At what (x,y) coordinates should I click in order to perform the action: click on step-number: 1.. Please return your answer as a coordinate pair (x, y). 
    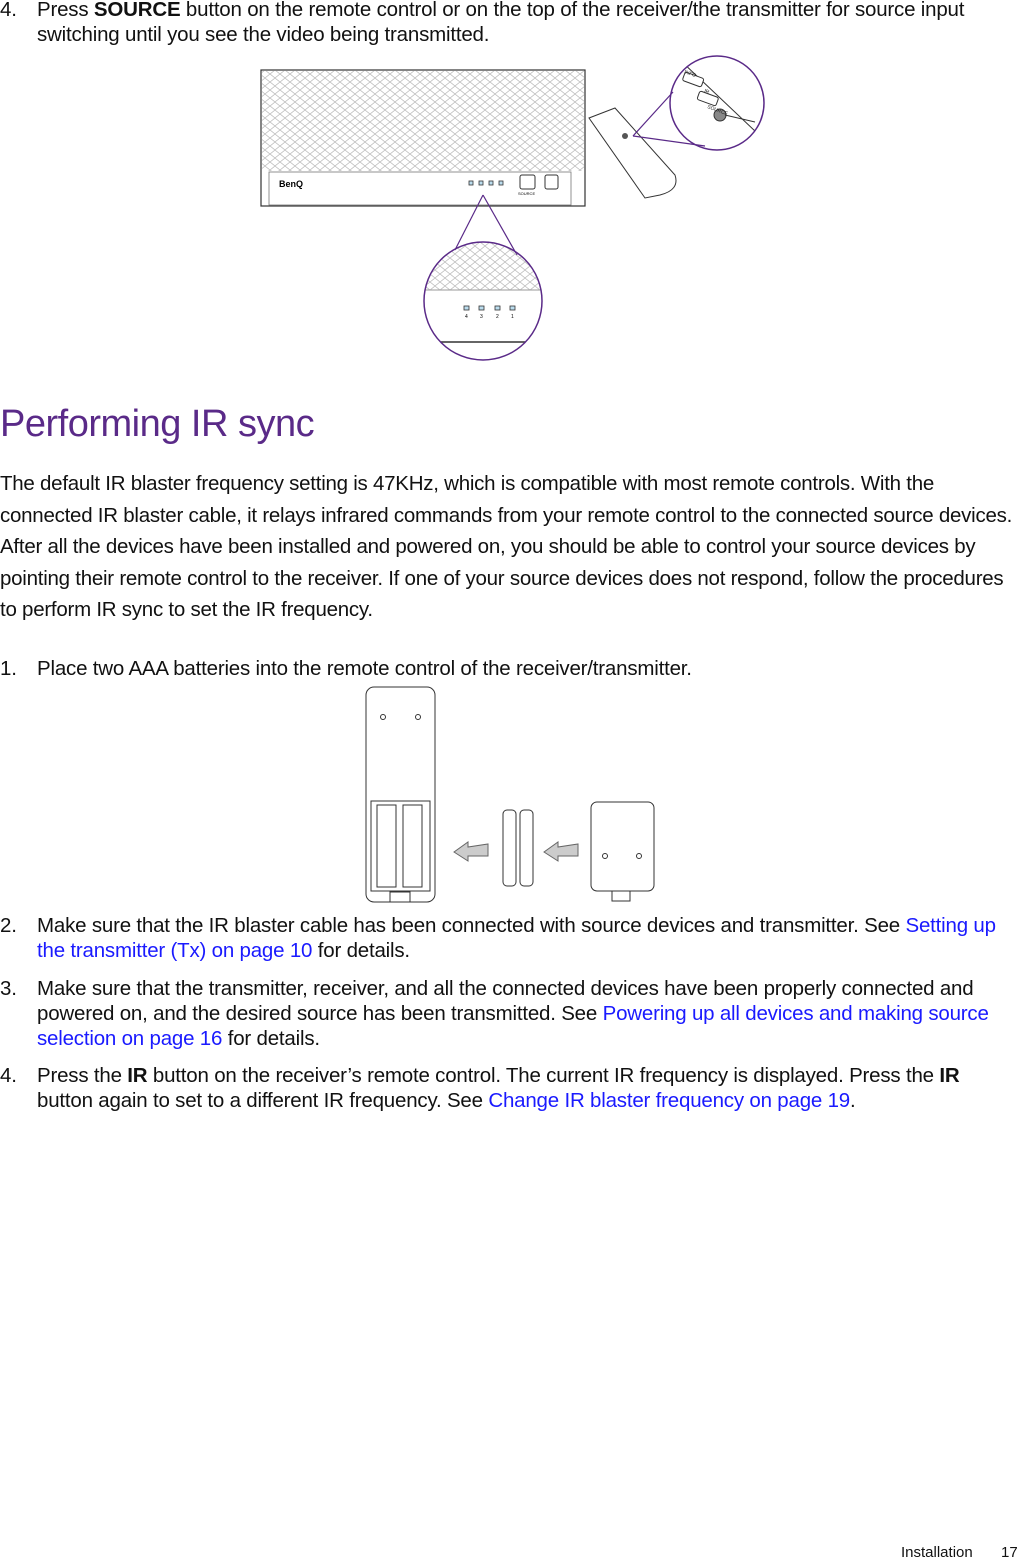
    Looking at the image, I should click on (8, 668).